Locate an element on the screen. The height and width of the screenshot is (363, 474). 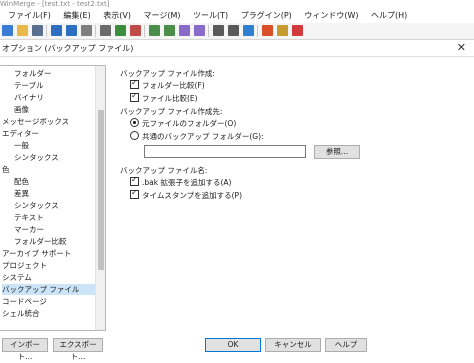
bak-extension-label: .bak 拡張子を追加する(A) is located at coordinates (187, 182).